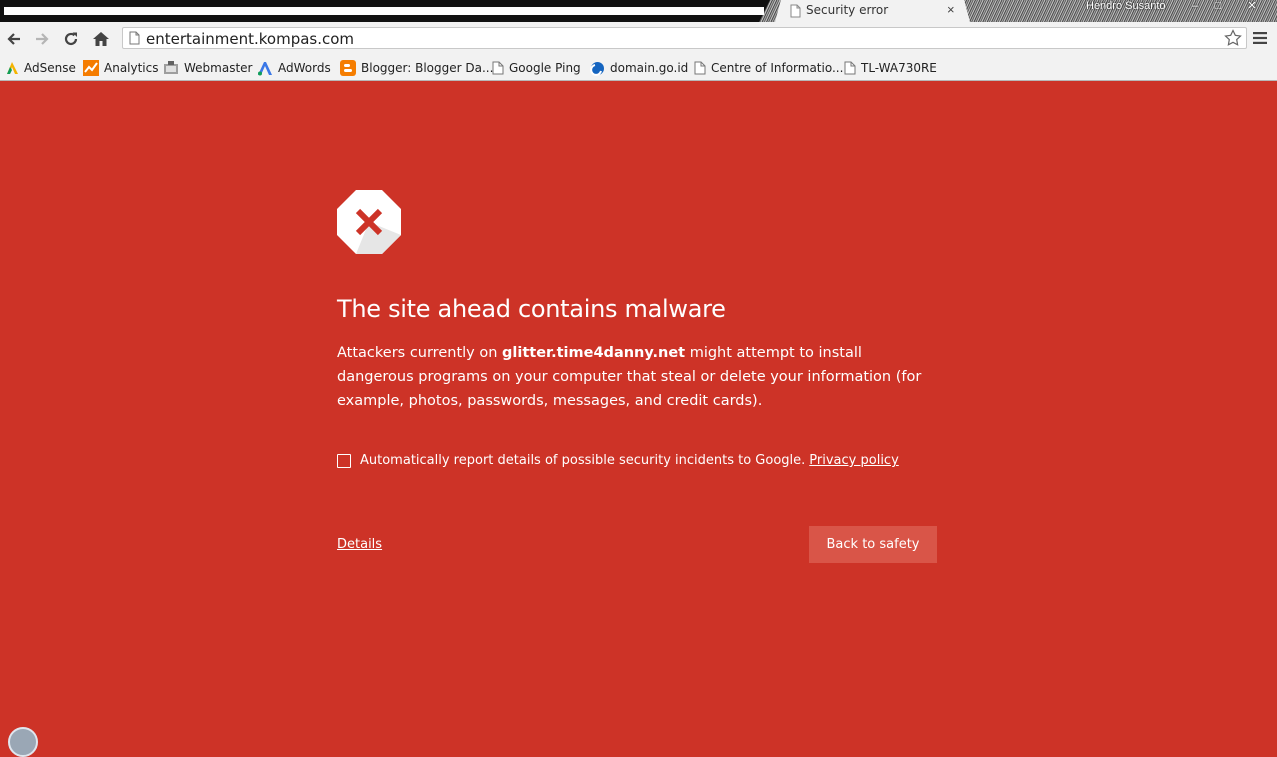  Describe the element at coordinates (1233, 38) in the screenshot. I see `bookmark-star-icon` at that location.